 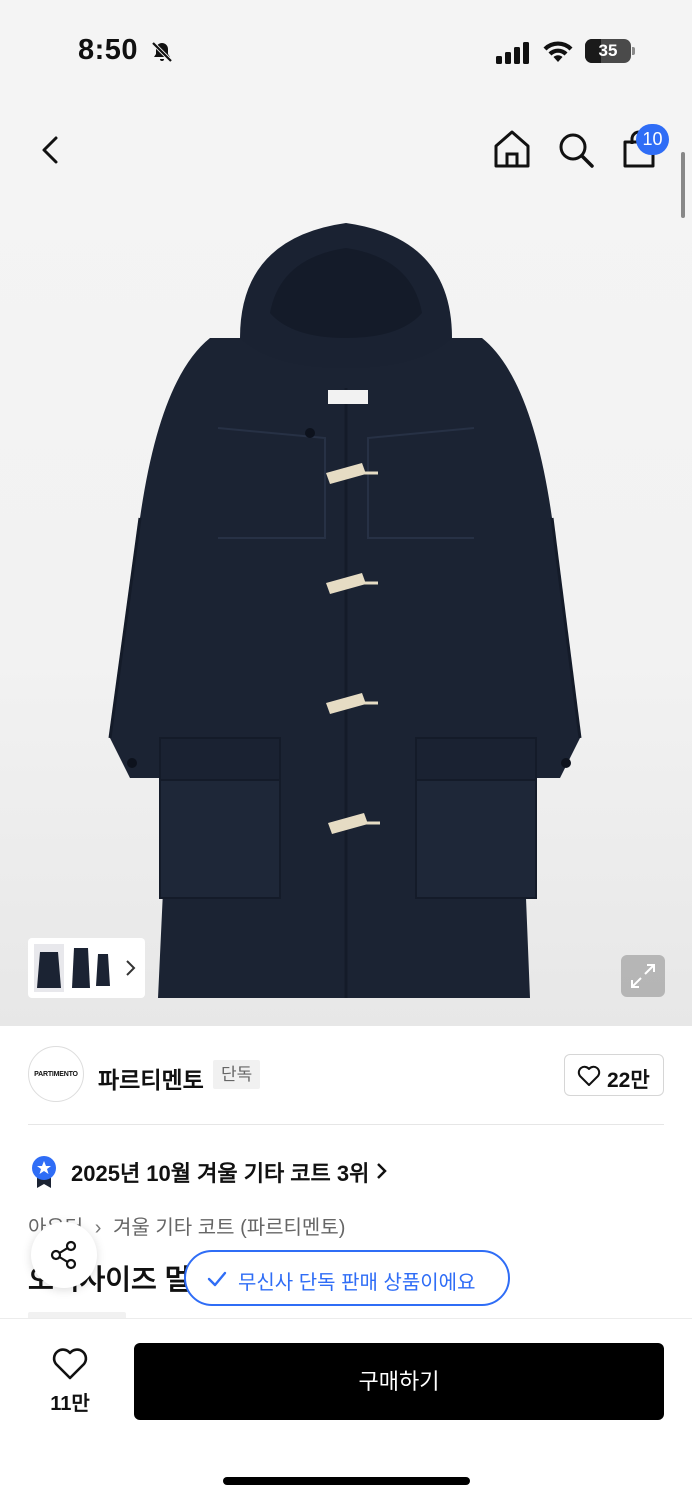 I want to click on share-button, so click(x=64, y=1255).